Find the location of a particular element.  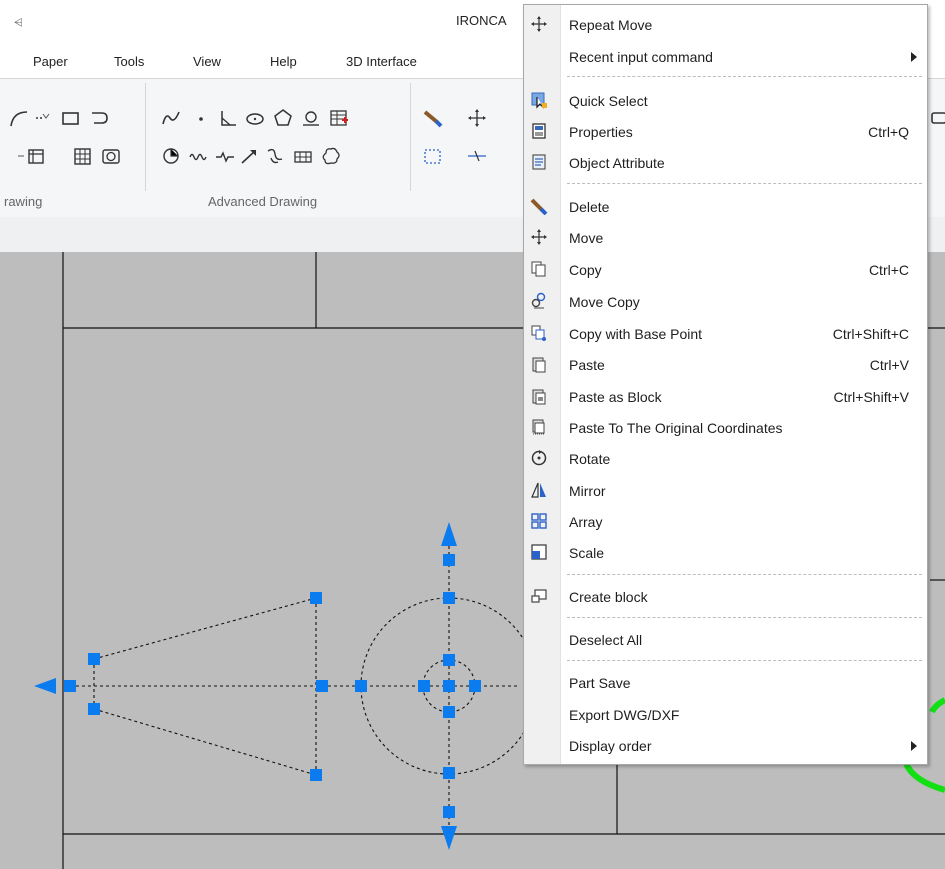

point-icon is located at coordinates (201, 118).